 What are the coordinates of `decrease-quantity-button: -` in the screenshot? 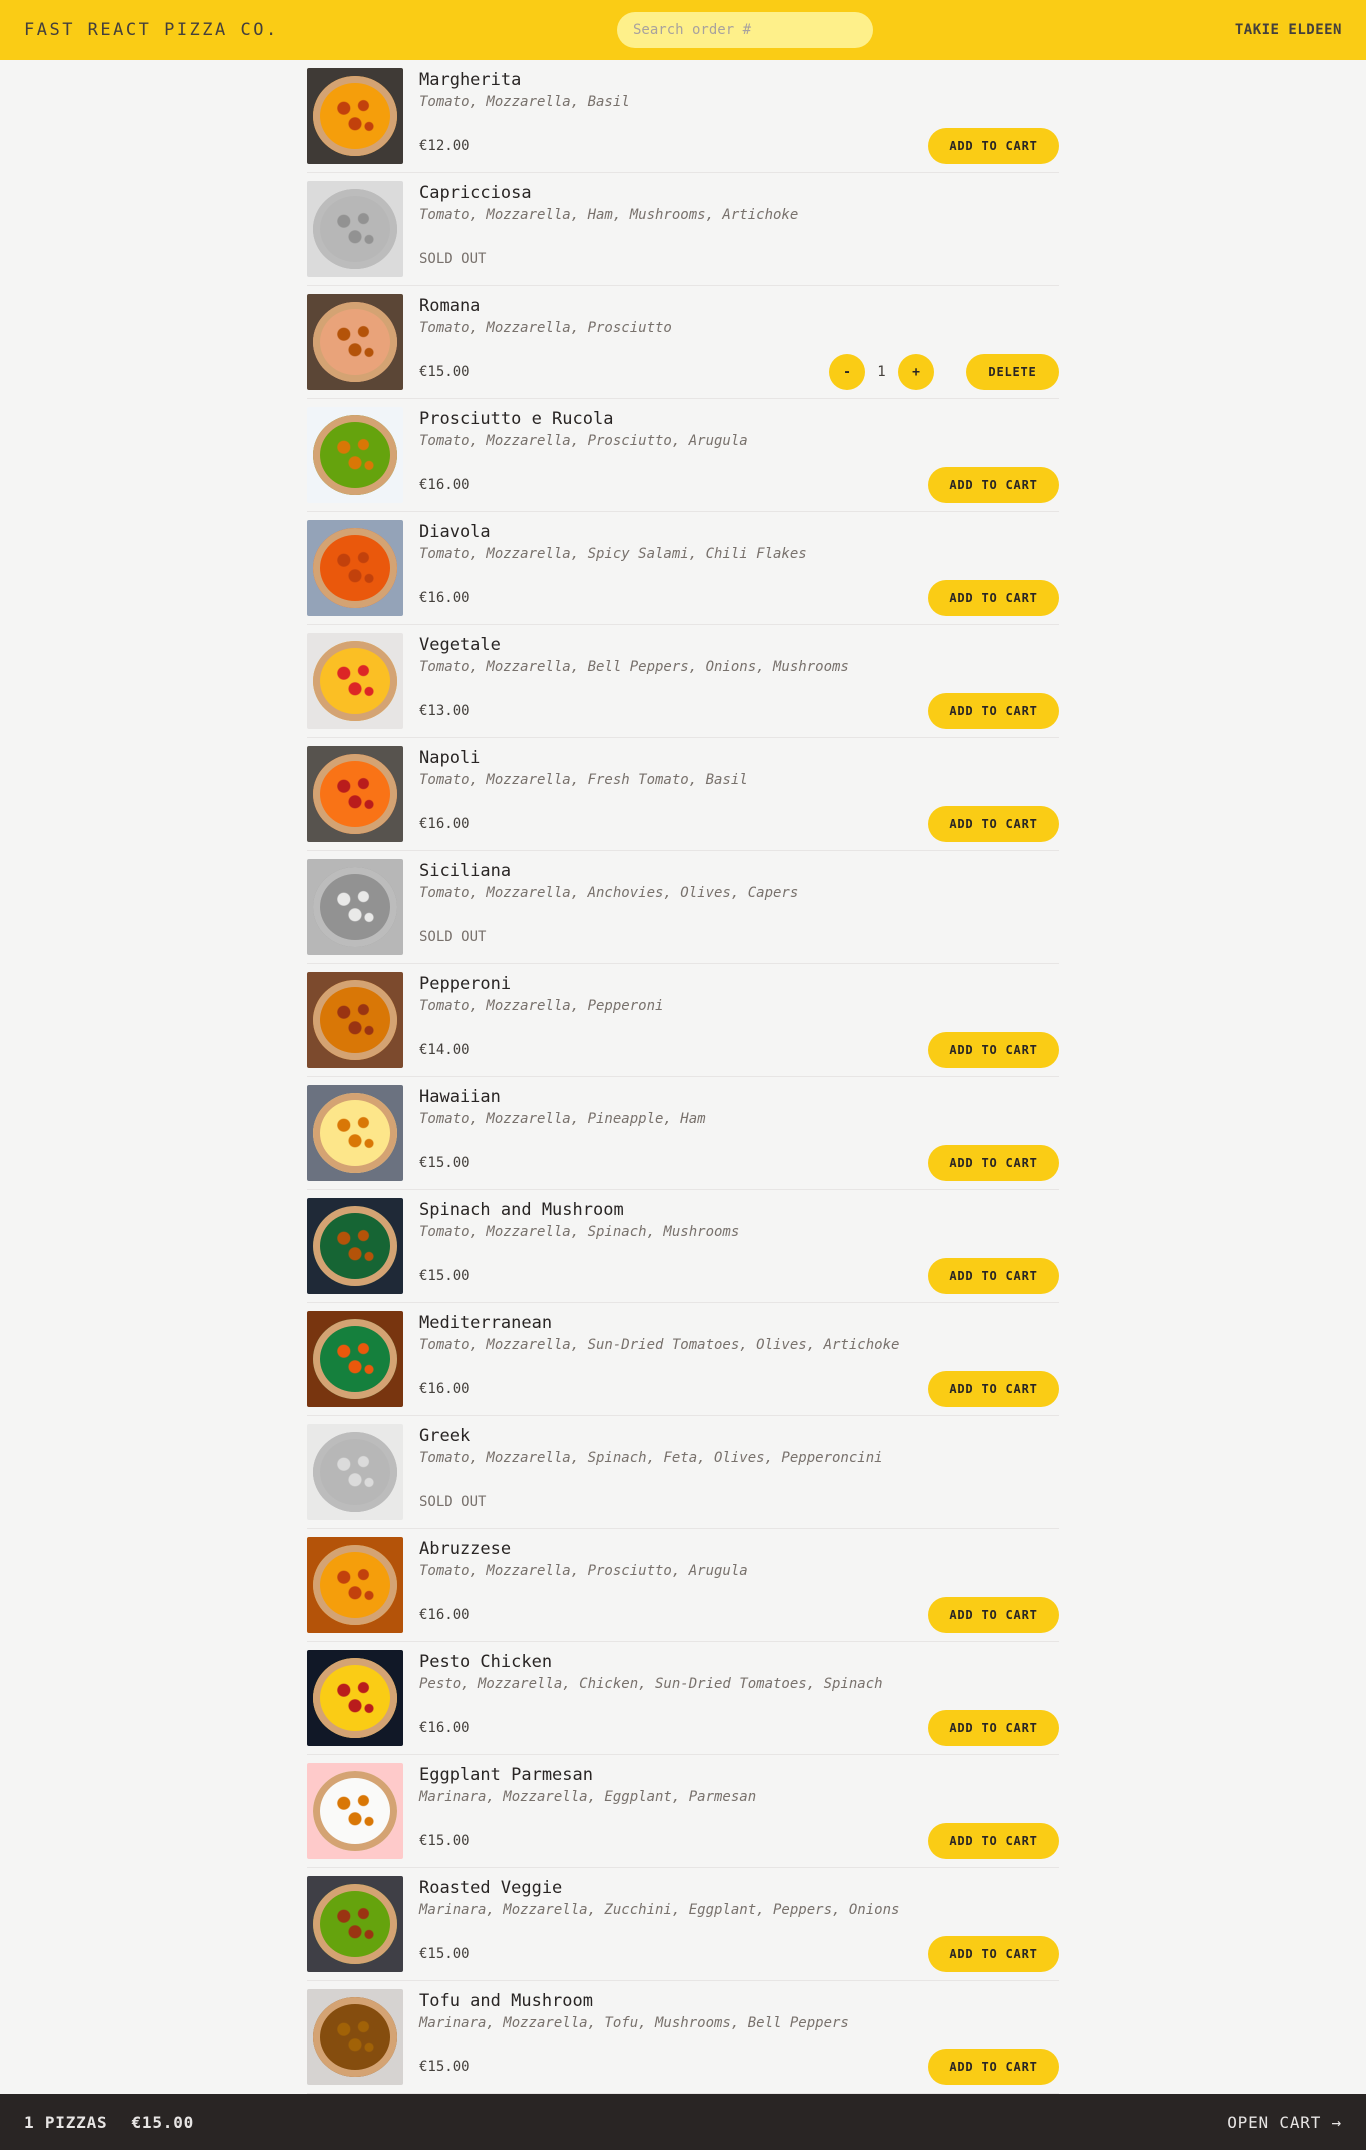 It's located at (847, 372).